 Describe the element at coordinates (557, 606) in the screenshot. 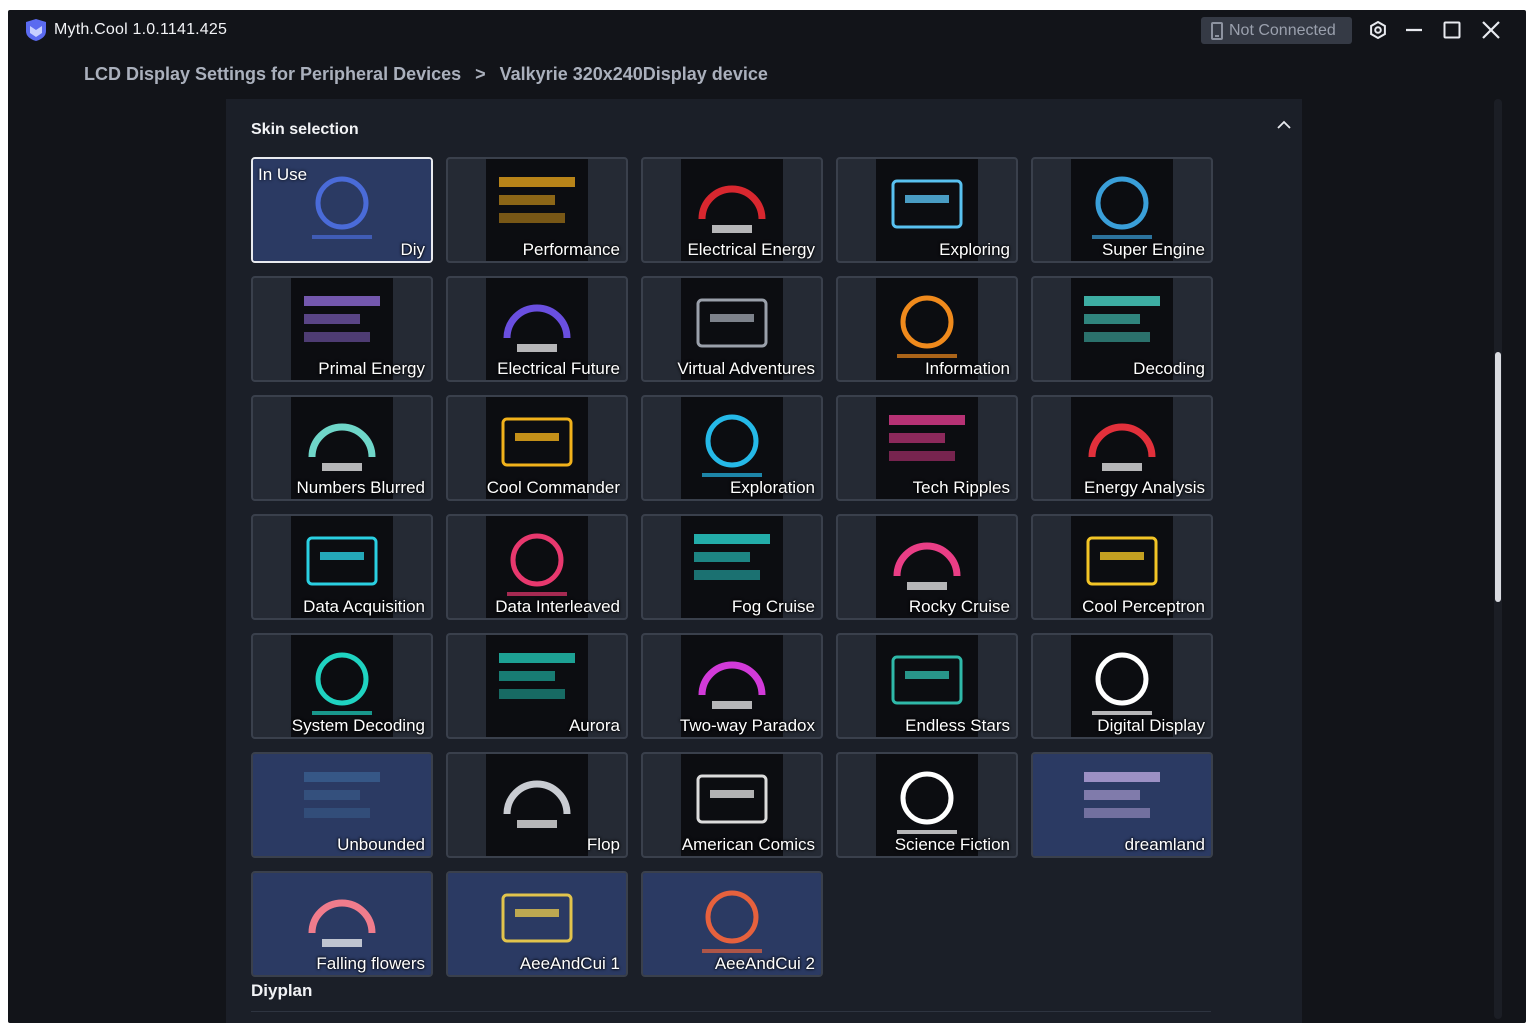

I see `skin-card-label: Data Interleaved` at that location.